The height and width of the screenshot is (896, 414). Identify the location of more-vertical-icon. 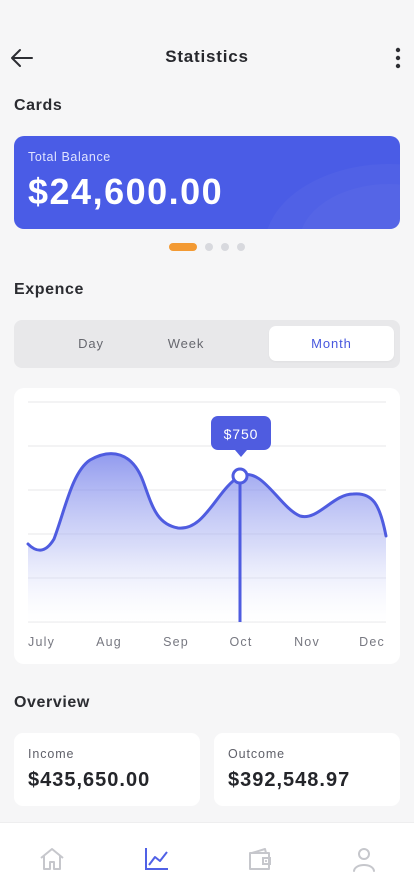
(398, 58).